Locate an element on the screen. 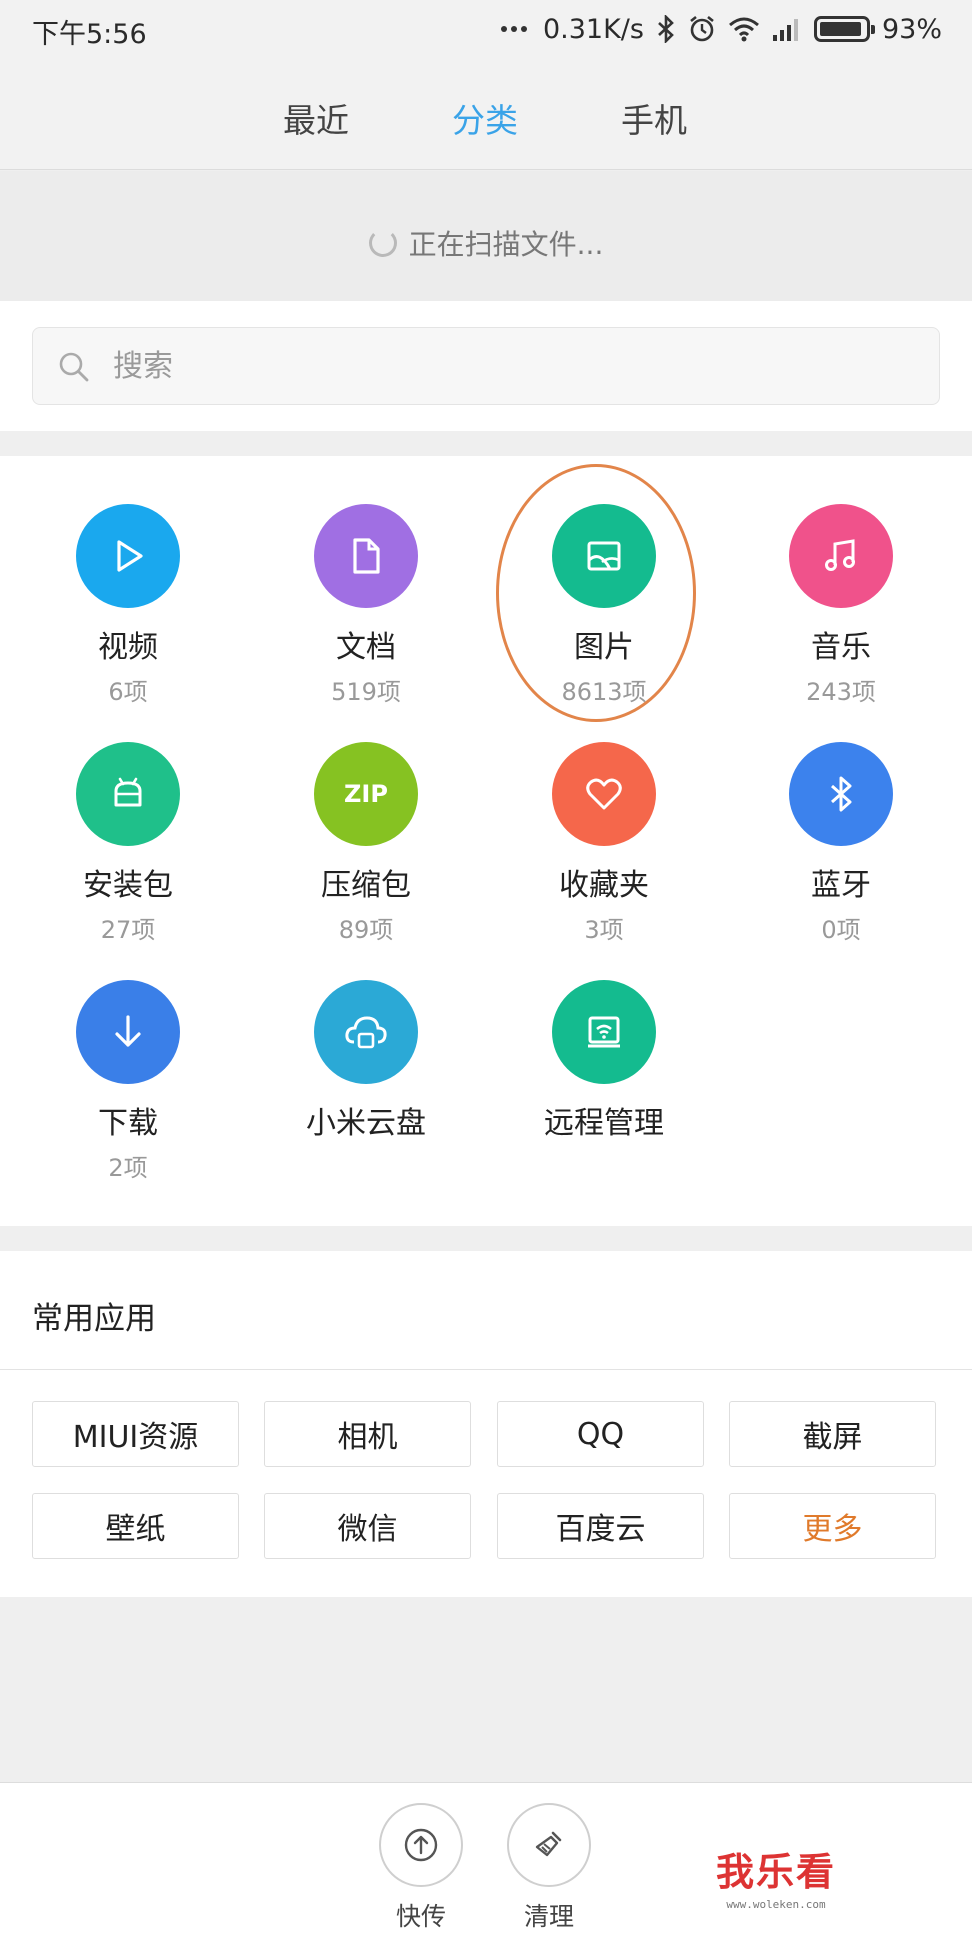 This screenshot has width=972, height=1944. category-name: 视频 is located at coordinates (128, 647).